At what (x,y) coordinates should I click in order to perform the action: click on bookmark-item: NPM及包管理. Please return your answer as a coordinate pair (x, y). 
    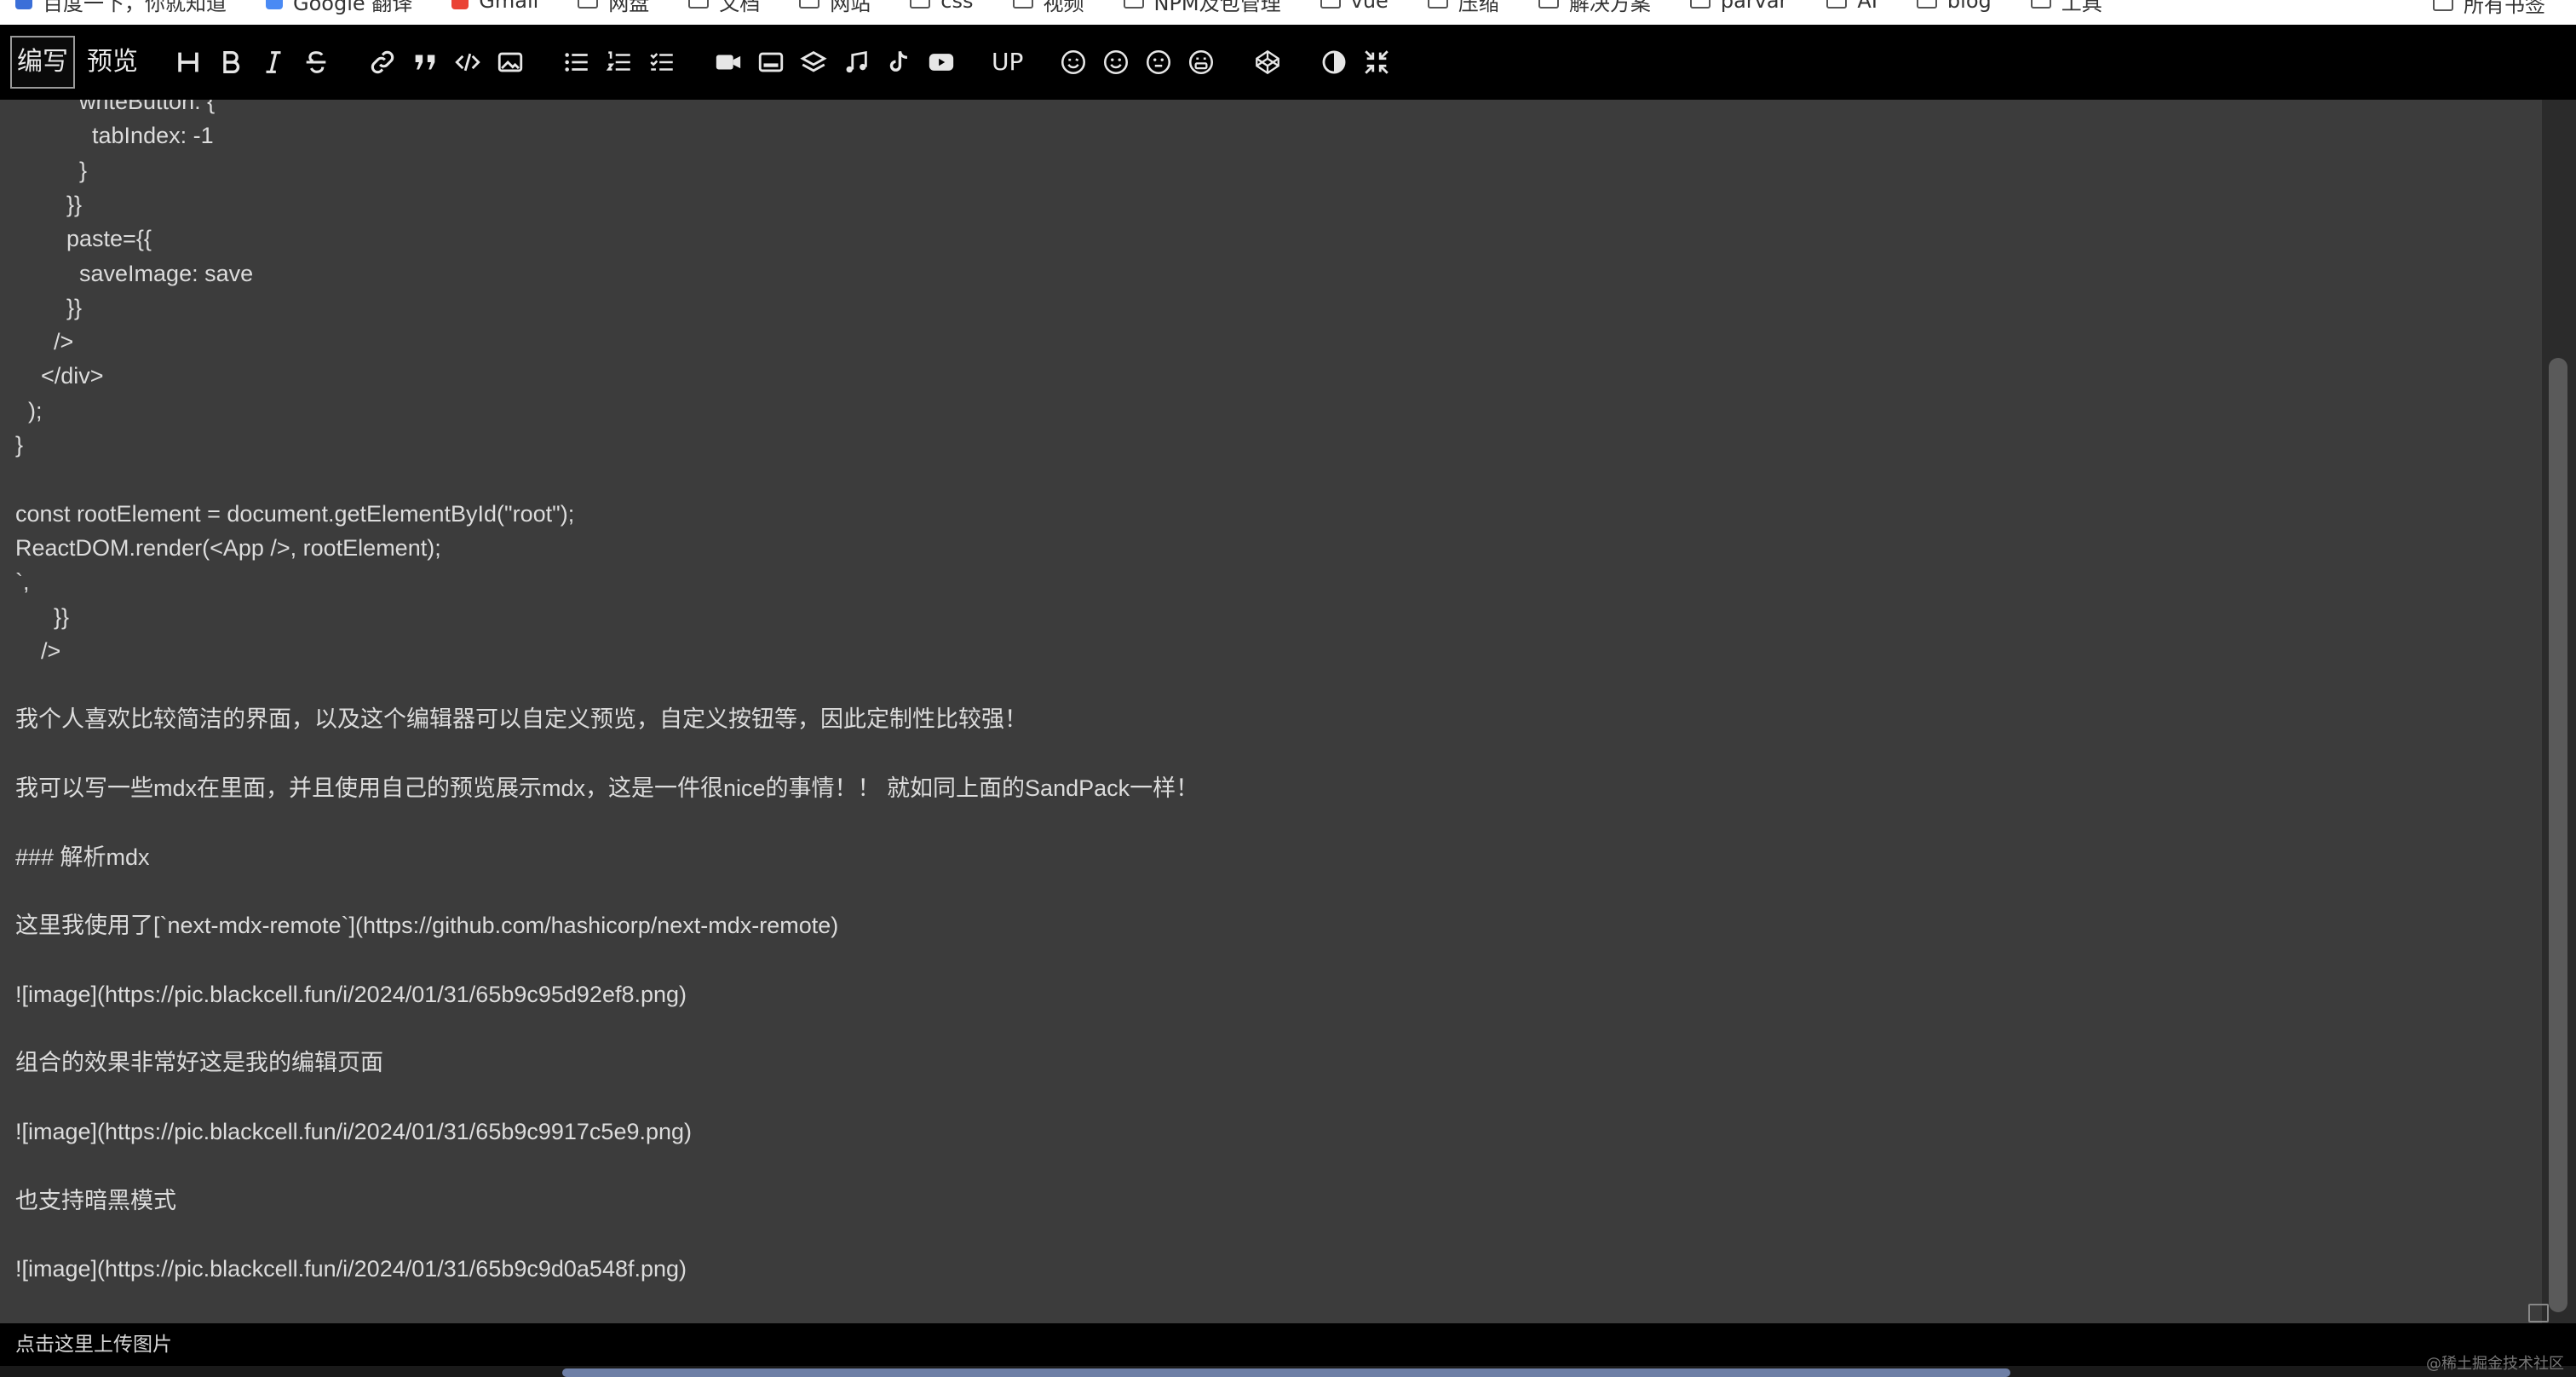
    Looking at the image, I should click on (1202, 8).